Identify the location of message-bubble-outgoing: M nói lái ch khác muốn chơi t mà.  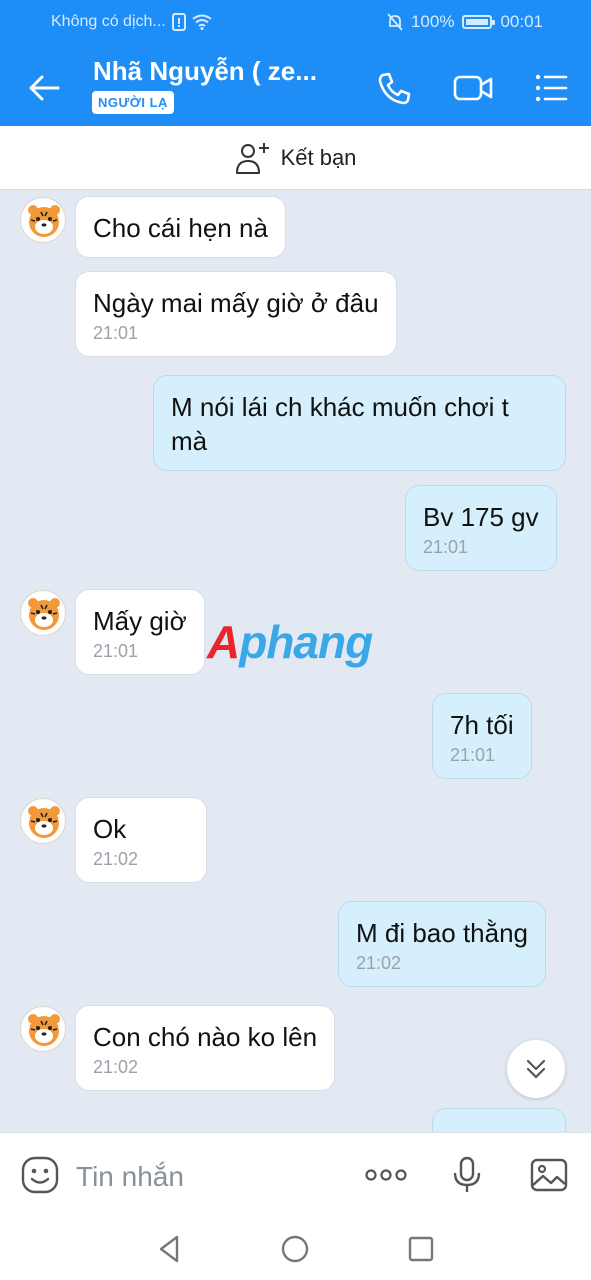
(359, 423).